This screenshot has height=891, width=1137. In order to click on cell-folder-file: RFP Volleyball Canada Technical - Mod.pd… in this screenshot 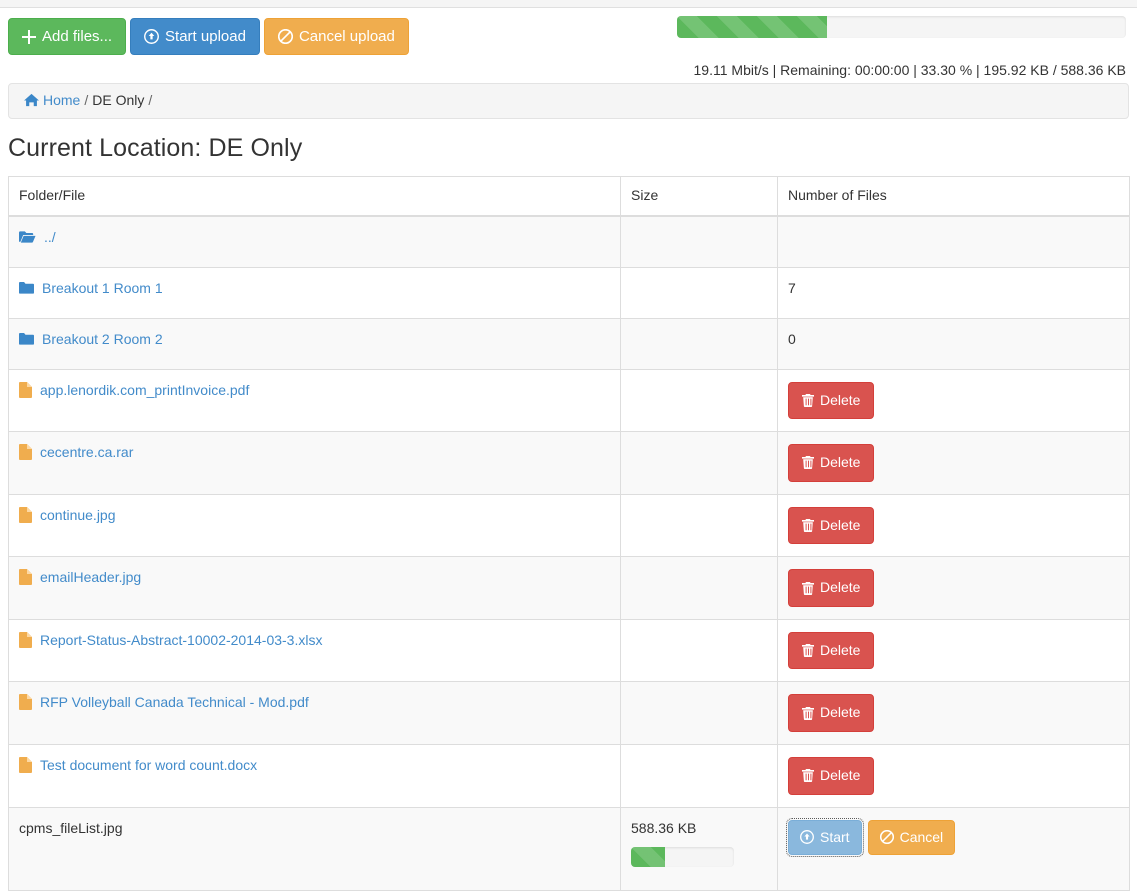, I will do `click(314, 713)`.